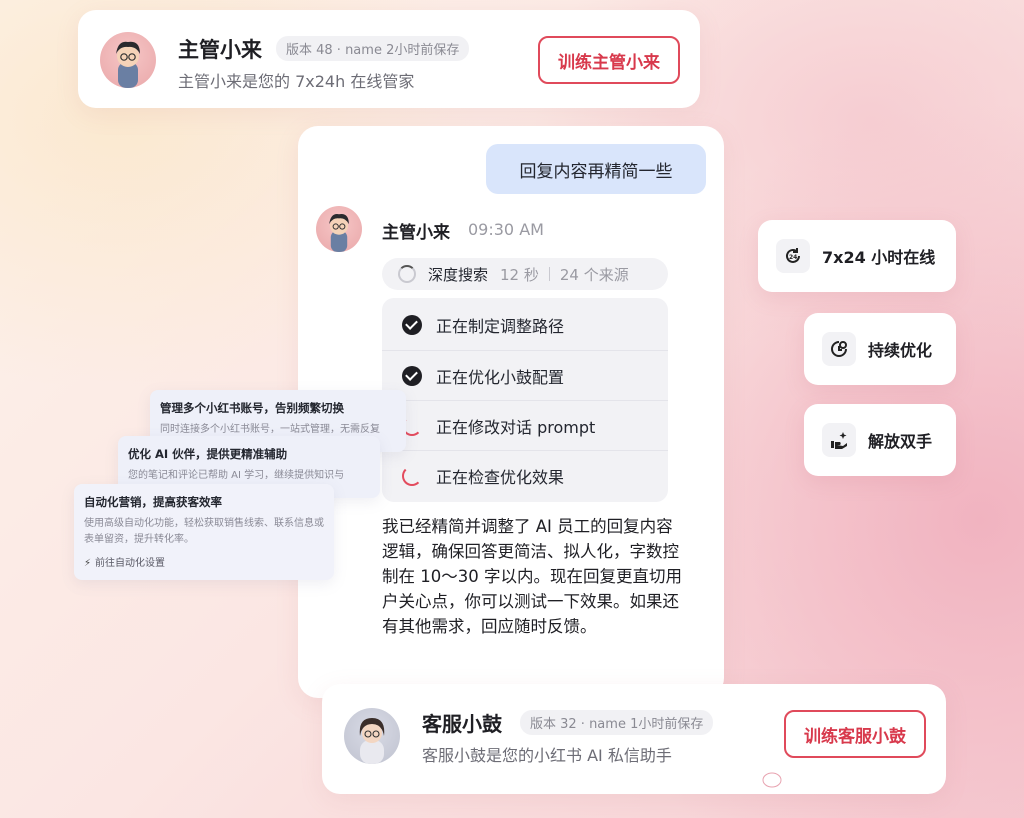 This screenshot has height=818, width=1024. Describe the element at coordinates (519, 274) in the screenshot. I see `deep-search-duration: 12 秒` at that location.